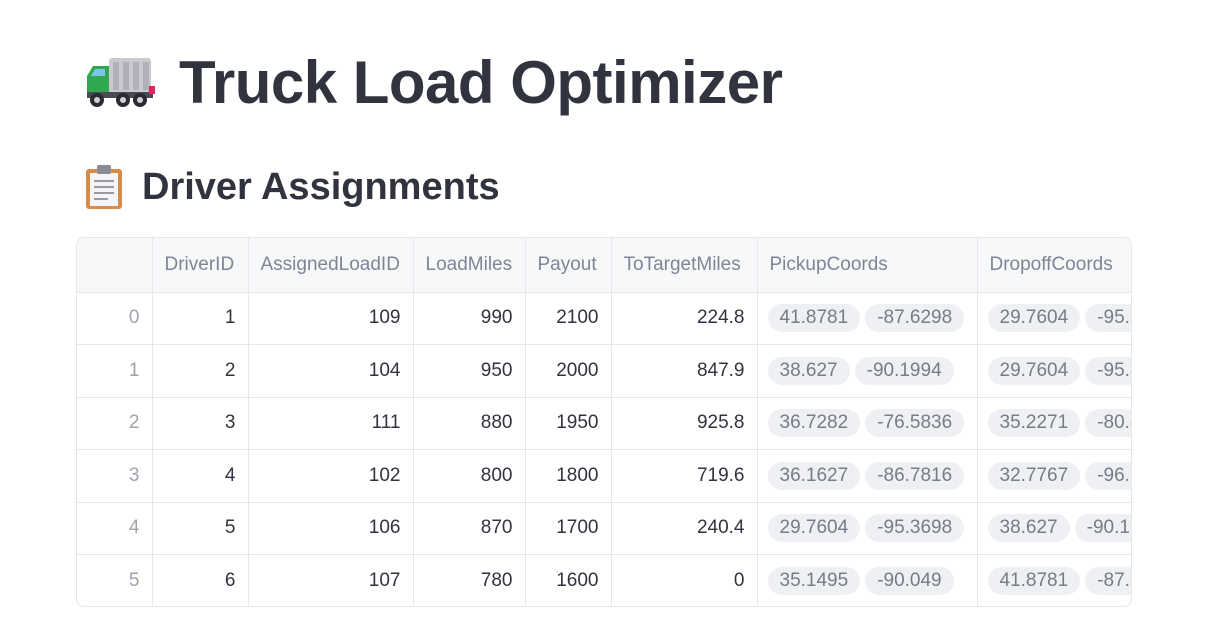 Image resolution: width=1218 pixels, height=639 pixels. I want to click on page-title: Truck Load Optimizer, so click(481, 82).